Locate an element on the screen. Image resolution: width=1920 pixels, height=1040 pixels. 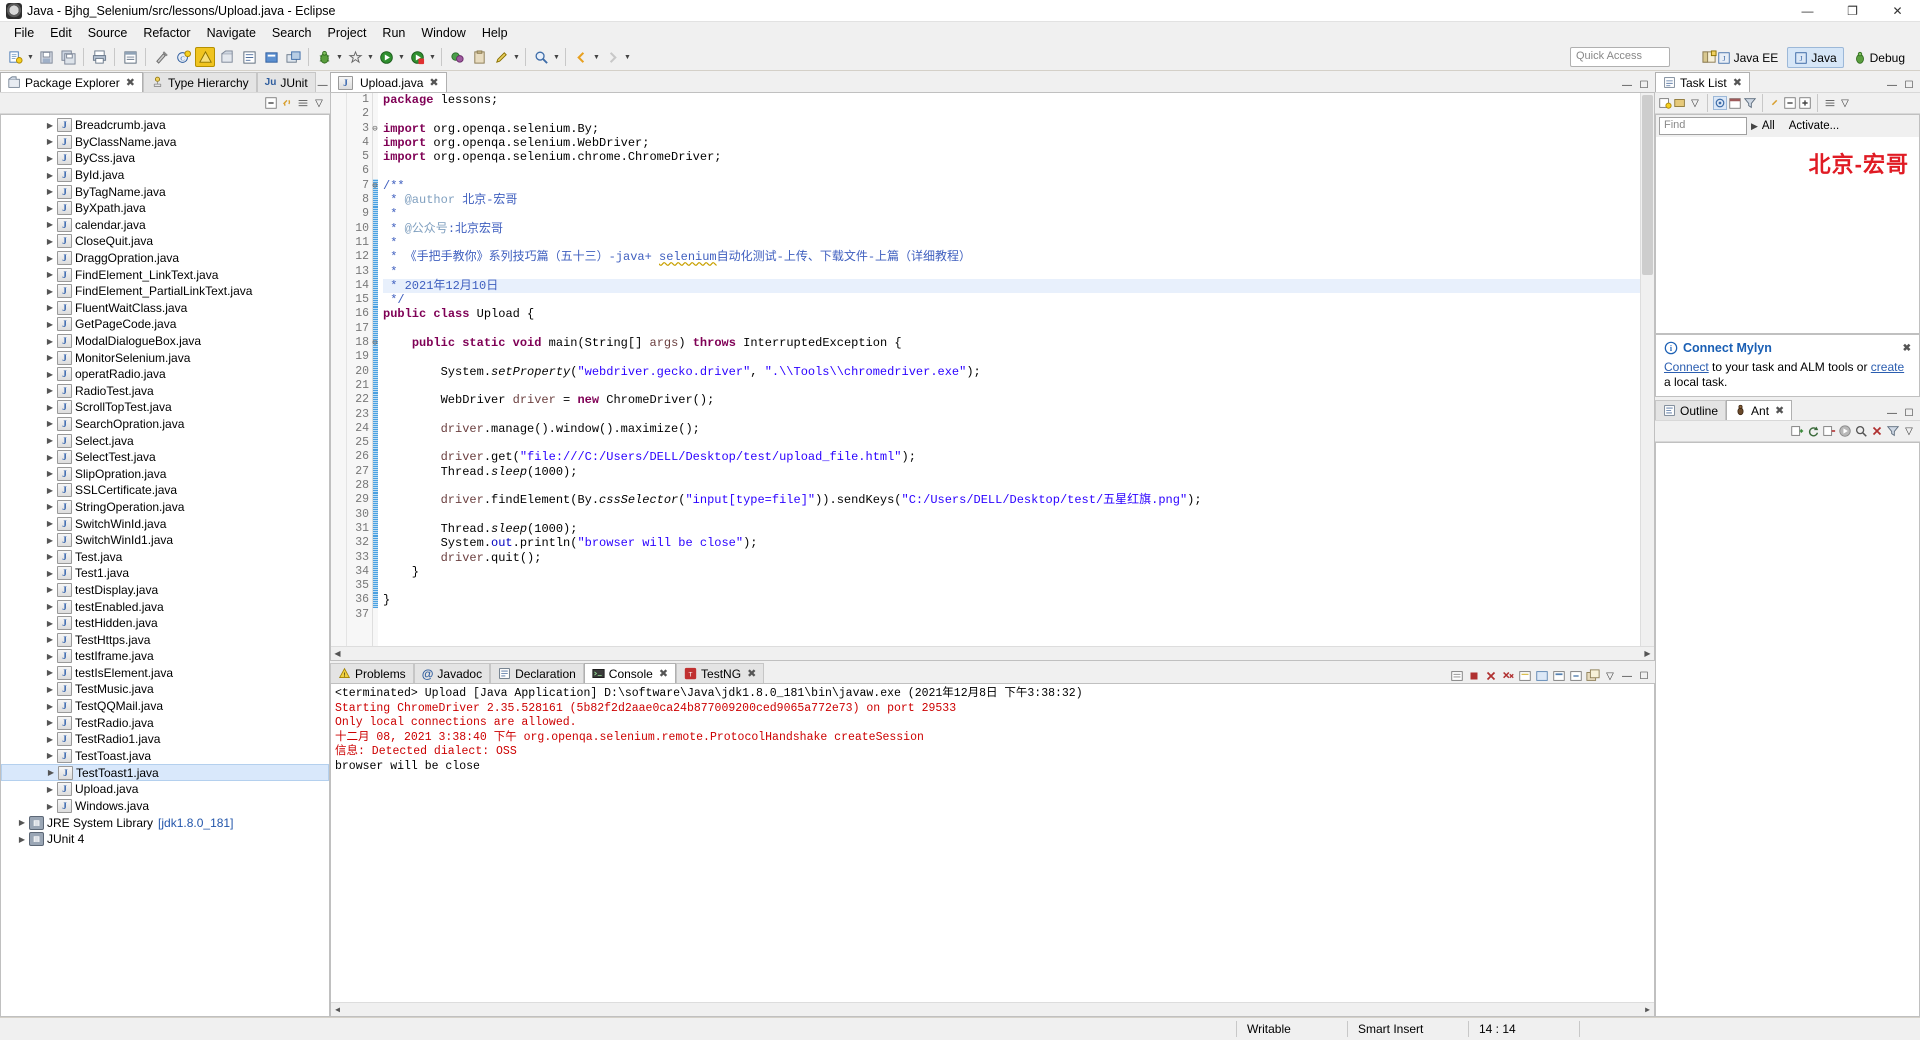
task-find-input: Find is located at coordinates (1703, 126).